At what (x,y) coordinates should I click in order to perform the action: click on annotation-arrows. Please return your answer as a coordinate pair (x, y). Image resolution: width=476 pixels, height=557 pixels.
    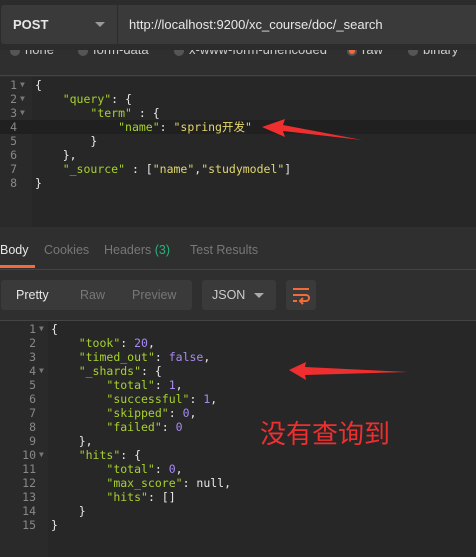
    Looking at the image, I should click on (335, 249).